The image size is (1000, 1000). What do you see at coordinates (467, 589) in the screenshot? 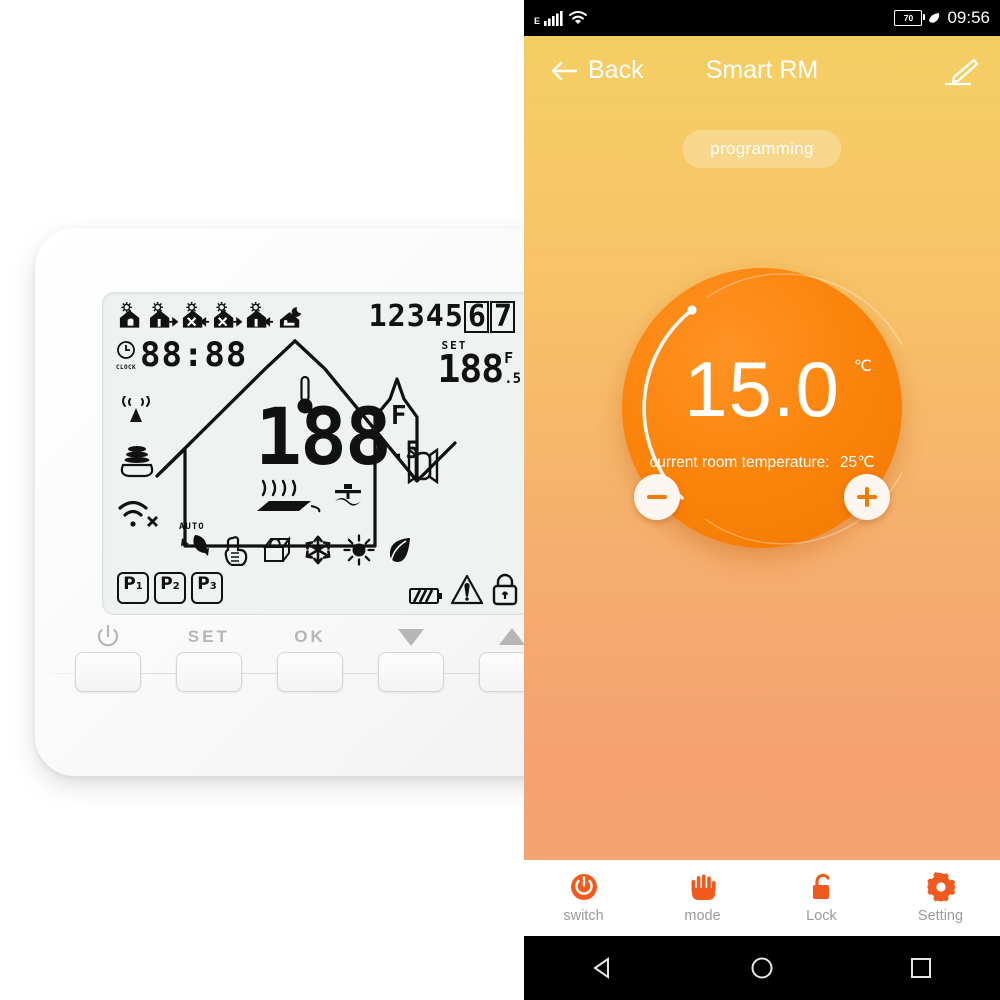
I see `warning-triangle-icon` at bounding box center [467, 589].